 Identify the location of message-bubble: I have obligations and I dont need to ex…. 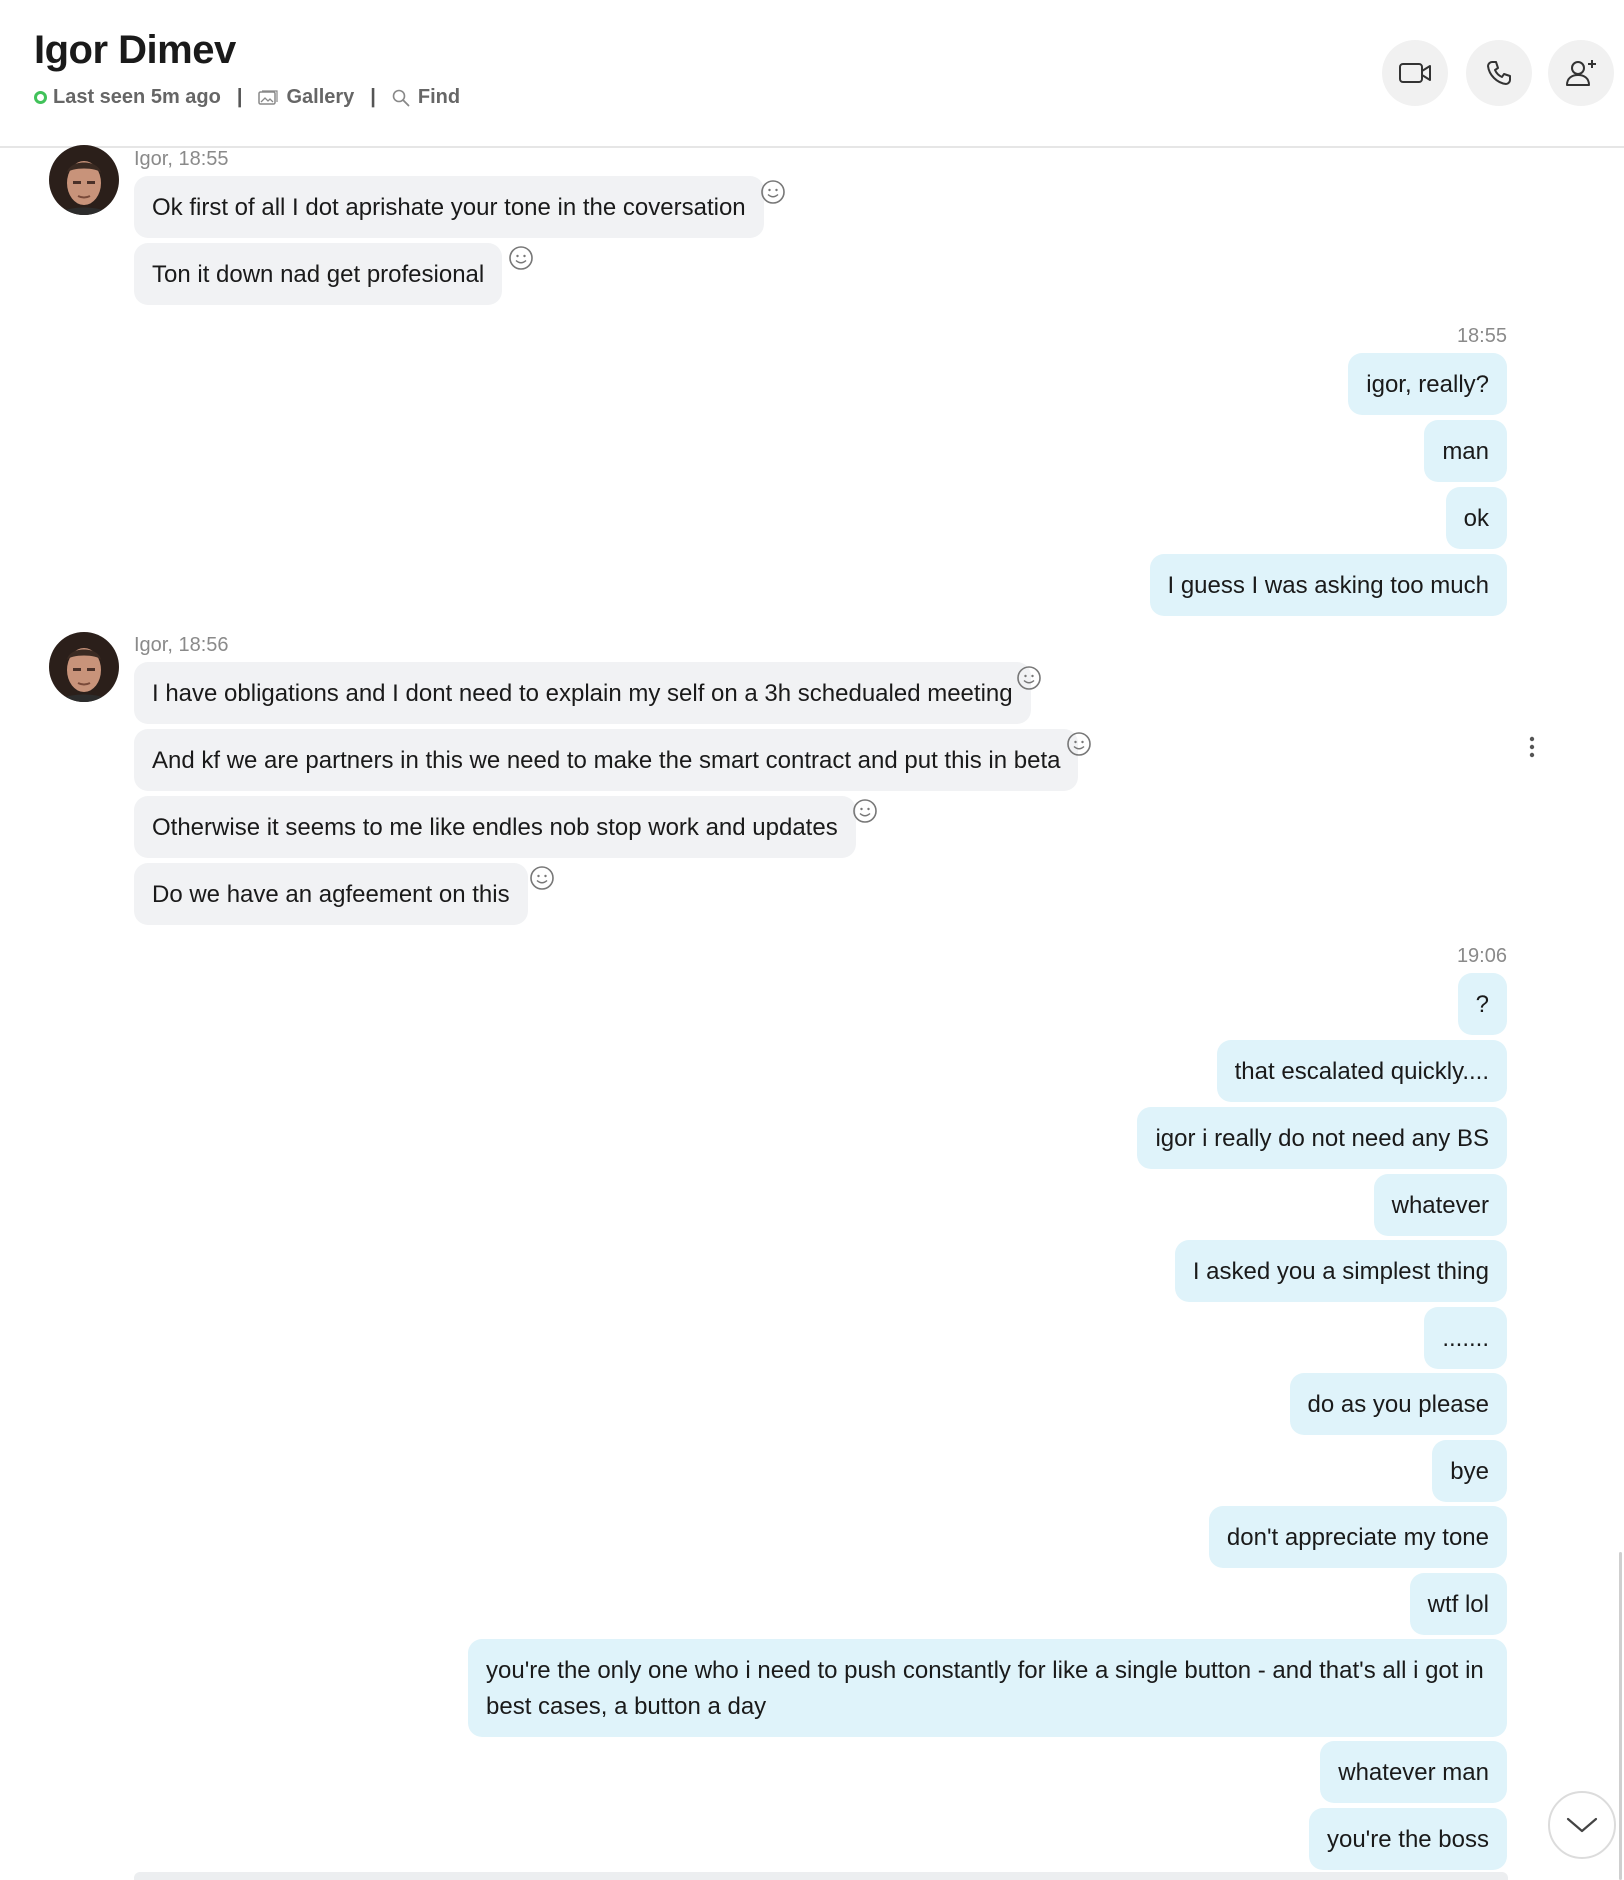
(582, 693).